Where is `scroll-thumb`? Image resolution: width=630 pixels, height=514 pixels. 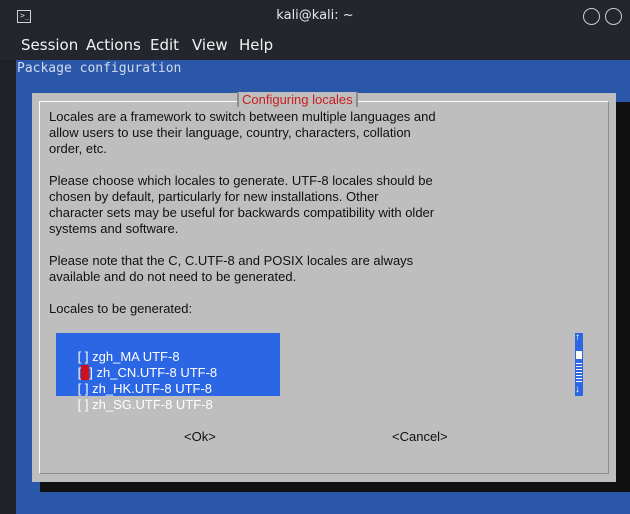 scroll-thumb is located at coordinates (579, 355).